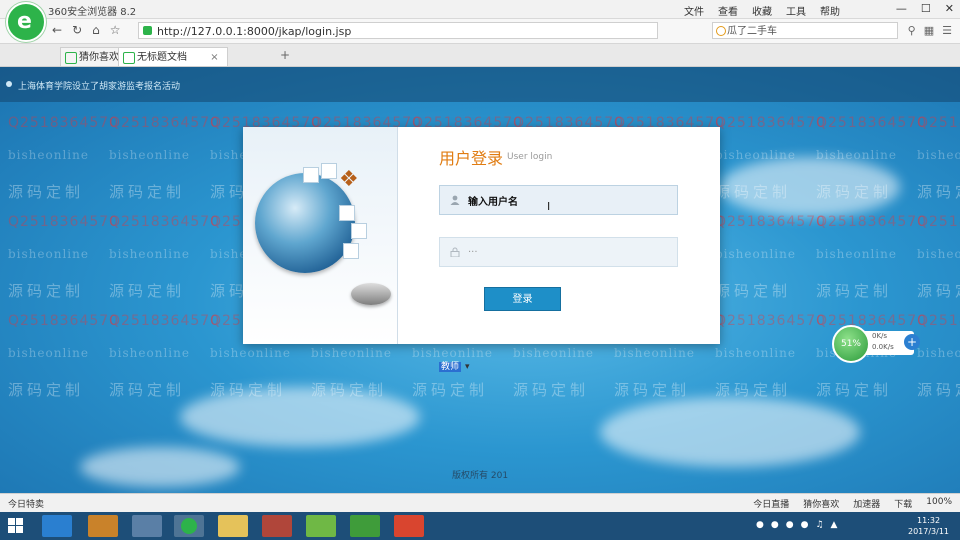 The width and height of the screenshot is (960, 540). Describe the element at coordinates (549, 206) in the screenshot. I see `text-cursor-icon: I` at that location.